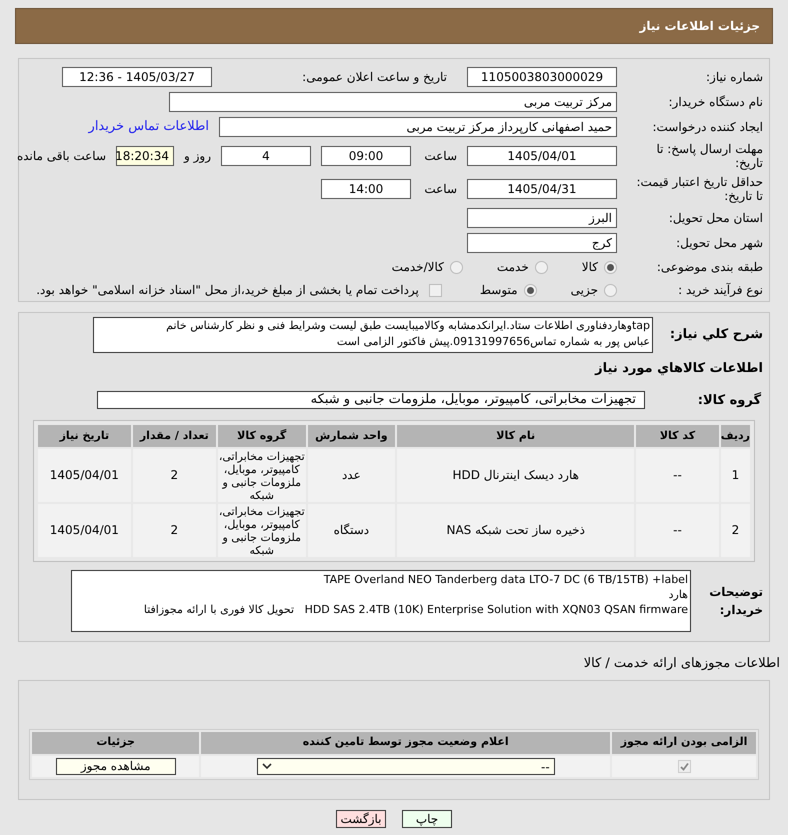  Describe the element at coordinates (715, 102) in the screenshot. I see `field-label: نام دستگاه خریدار:` at that location.